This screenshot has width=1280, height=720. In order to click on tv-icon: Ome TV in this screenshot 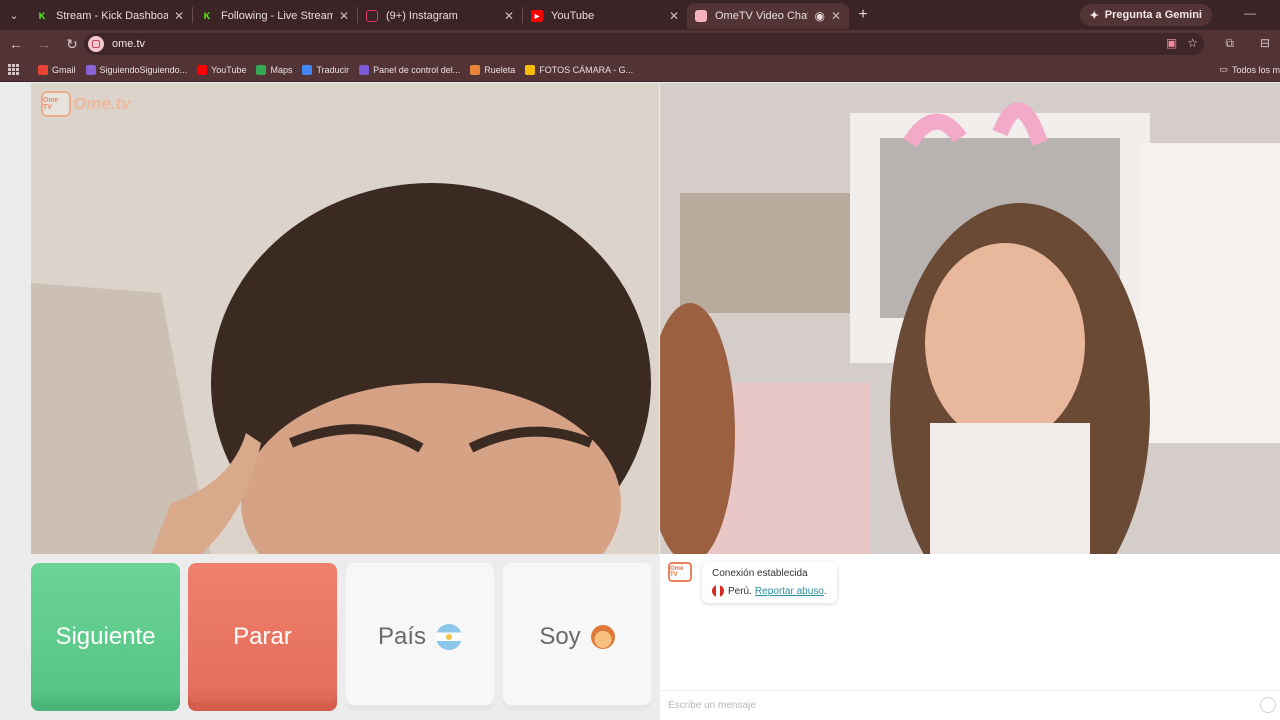, I will do `click(56, 104)`.